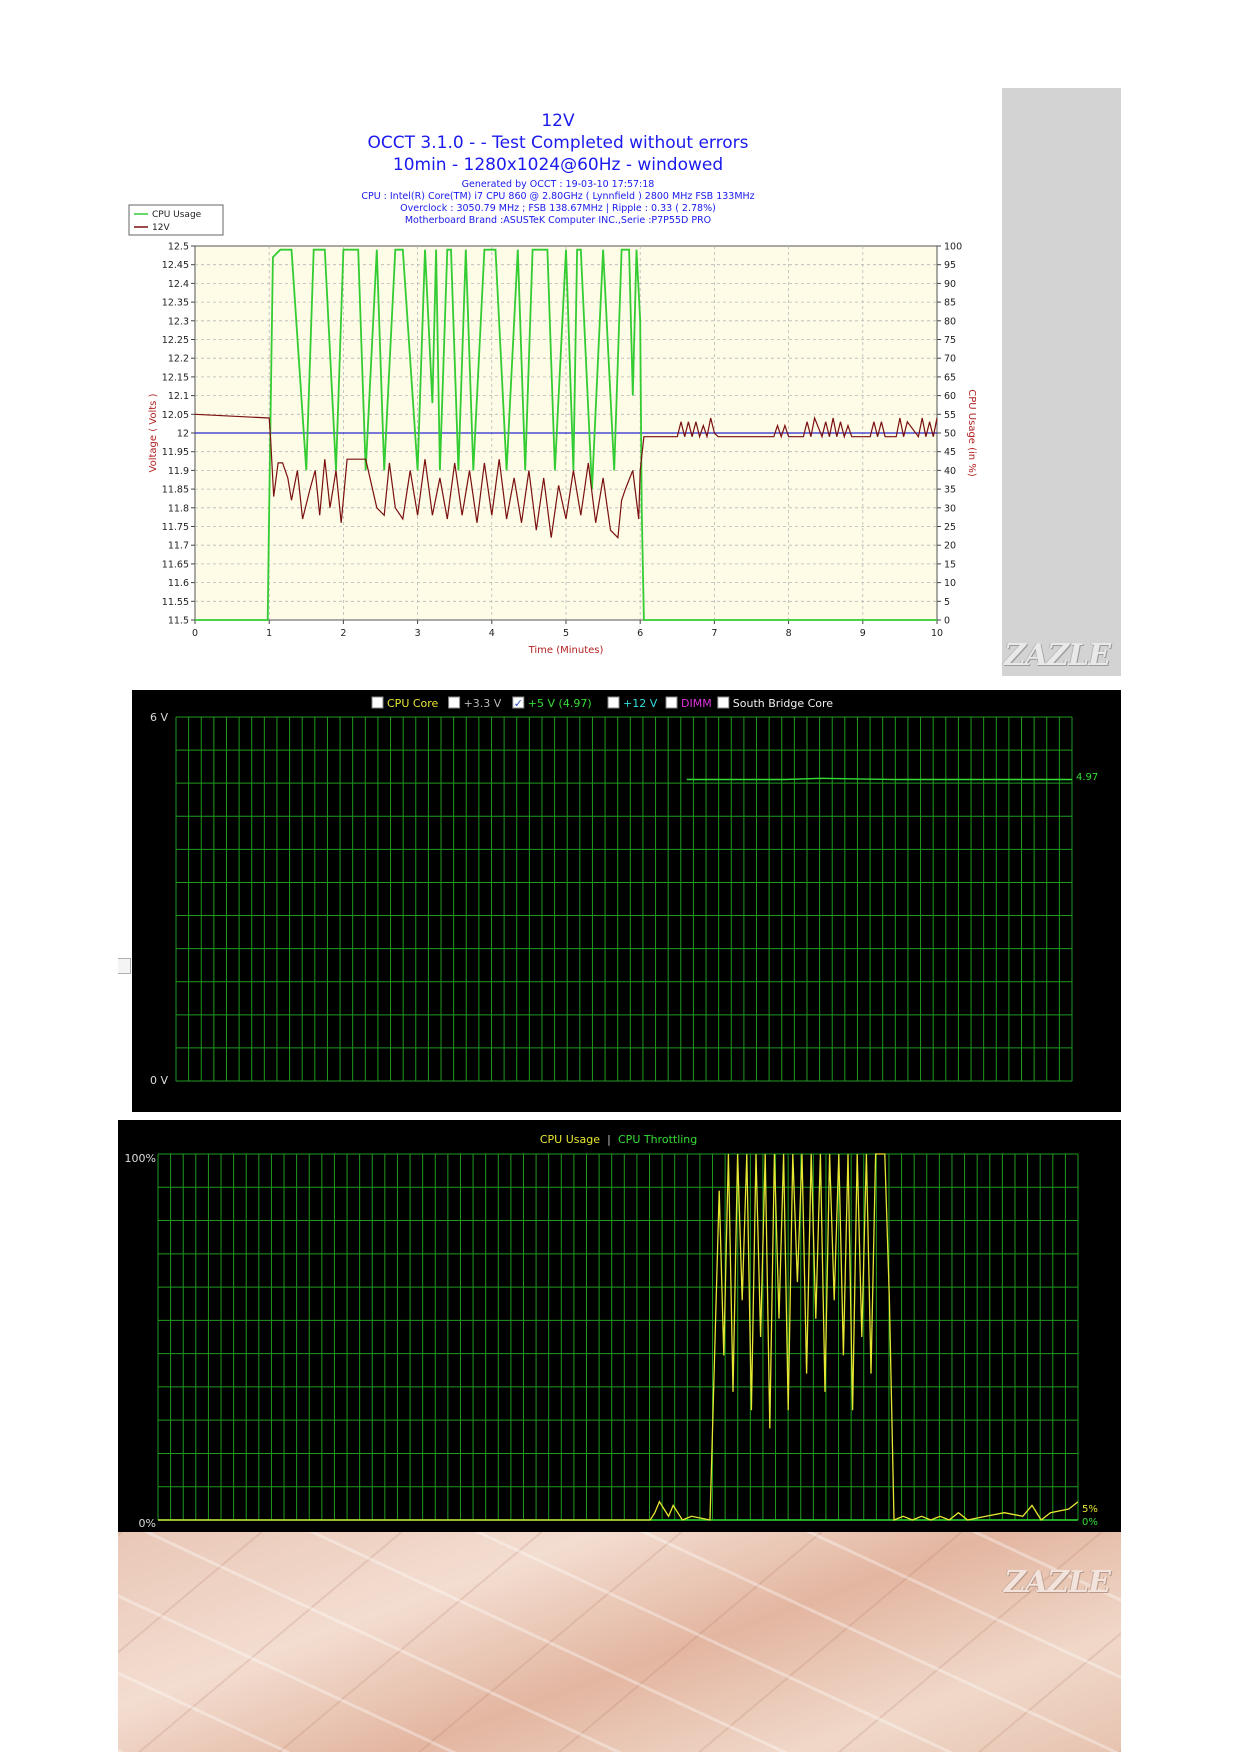 The image size is (1240, 1752). Describe the element at coordinates (178, 396) in the screenshot. I see `y-tick-label: 12.1` at that location.